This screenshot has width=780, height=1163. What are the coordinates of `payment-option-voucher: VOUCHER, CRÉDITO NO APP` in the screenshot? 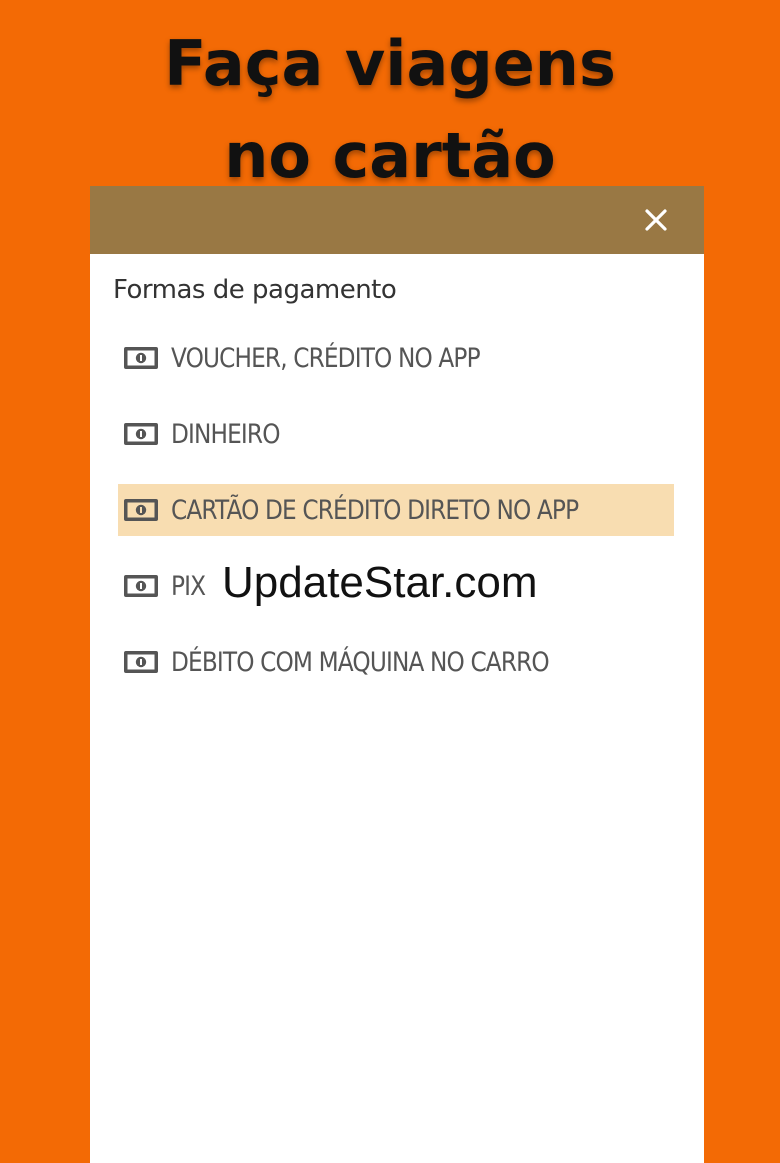 It's located at (396, 358).